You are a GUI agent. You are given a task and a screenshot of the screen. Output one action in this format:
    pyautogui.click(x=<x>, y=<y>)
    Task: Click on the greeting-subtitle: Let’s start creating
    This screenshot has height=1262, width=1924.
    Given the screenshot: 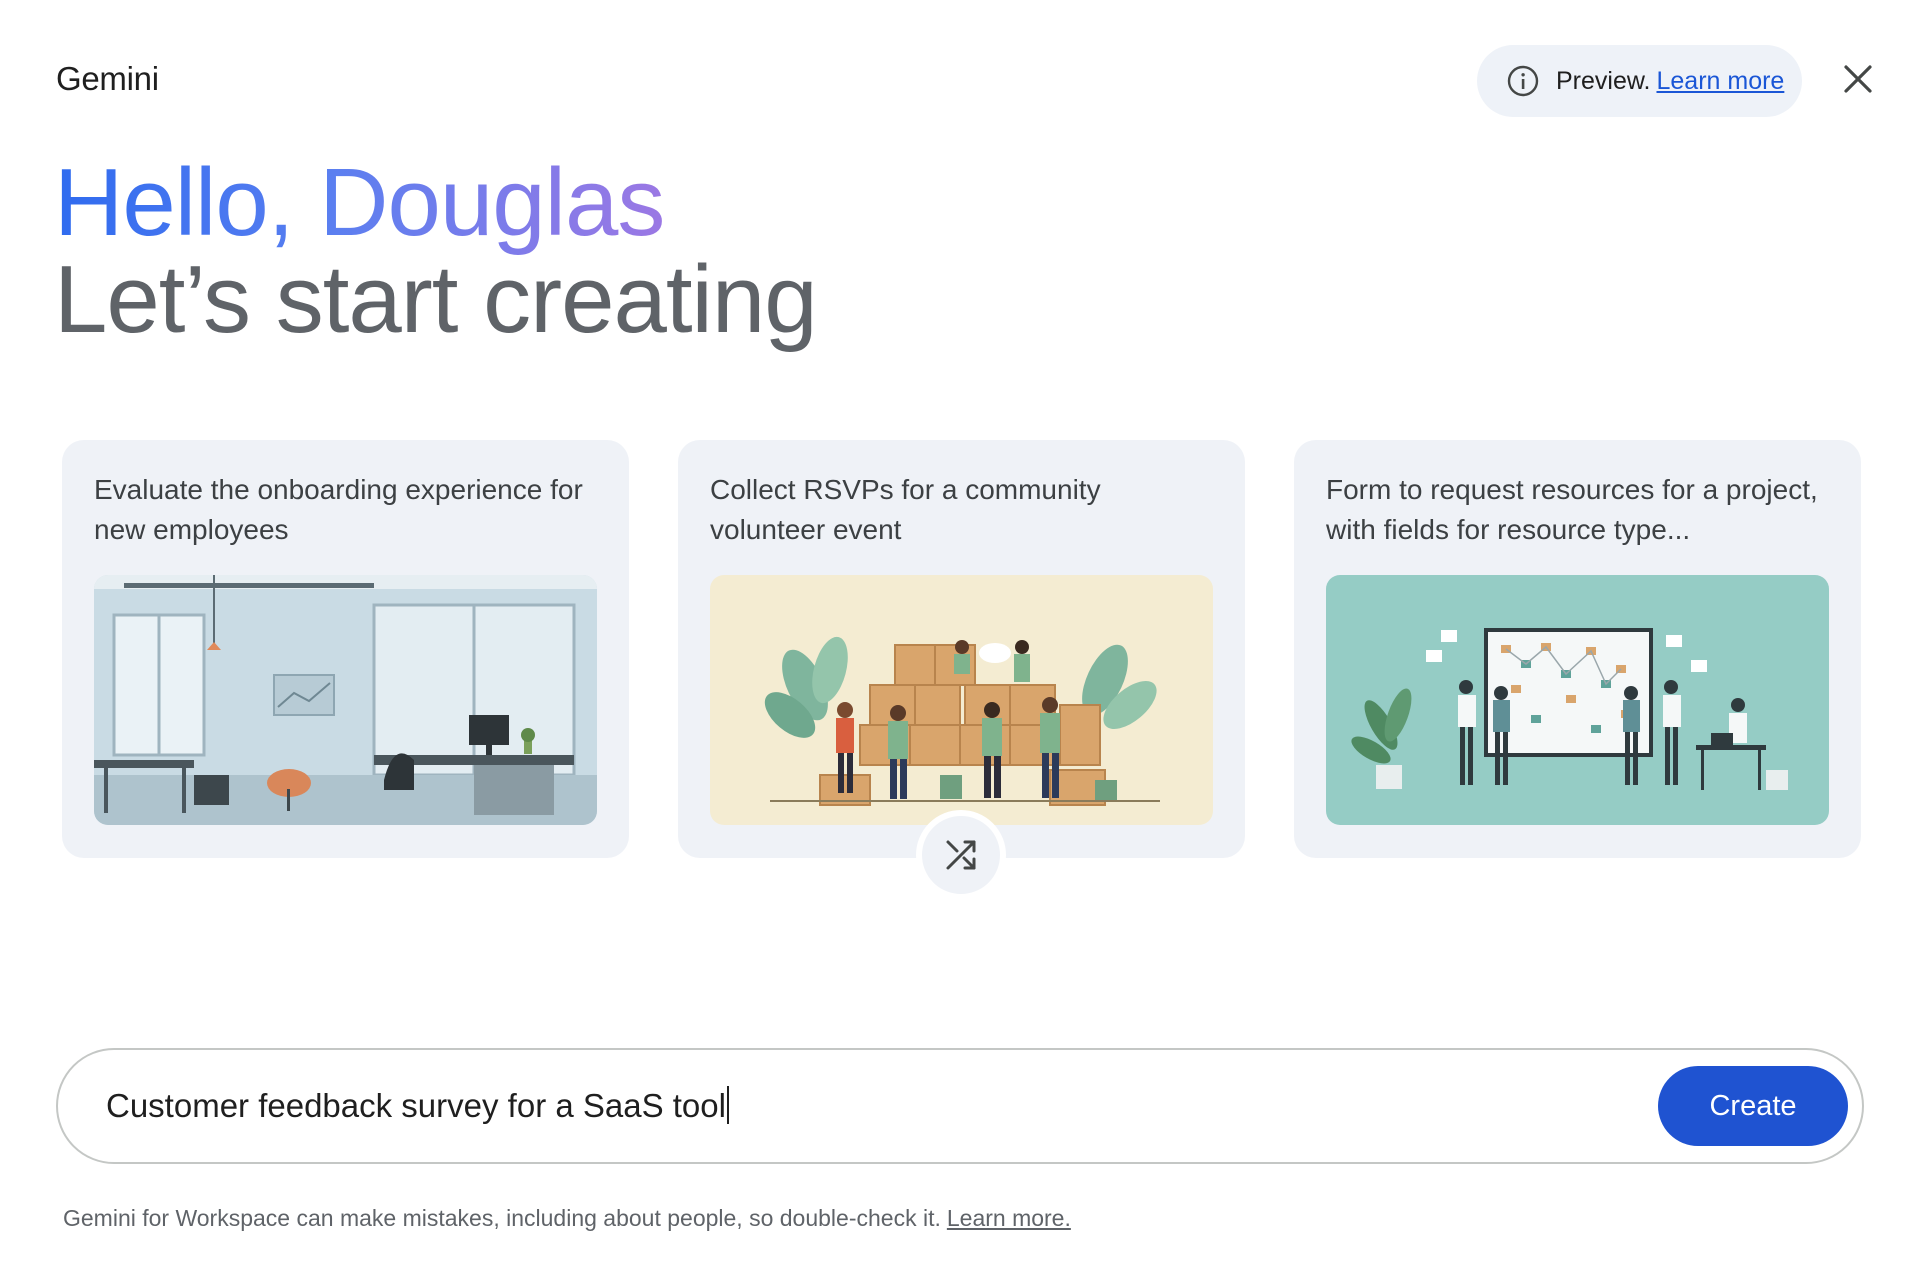 What is the action you would take?
    pyautogui.click(x=436, y=299)
    